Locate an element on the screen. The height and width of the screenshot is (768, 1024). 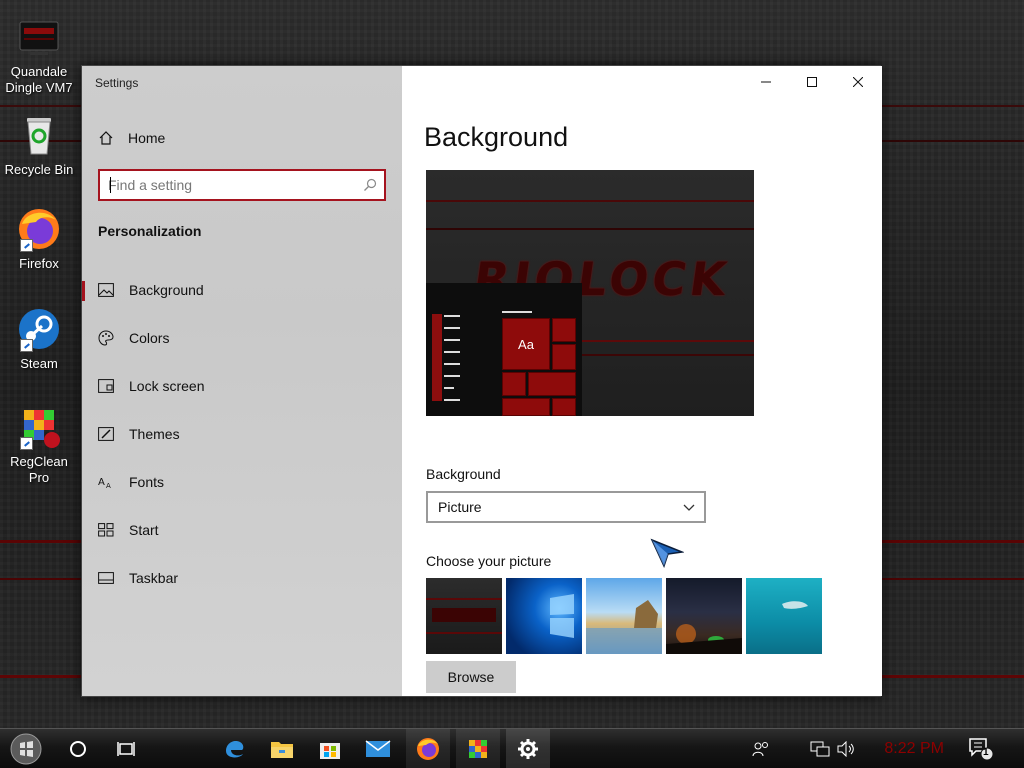
task-view-button is located at coordinates (126, 748).